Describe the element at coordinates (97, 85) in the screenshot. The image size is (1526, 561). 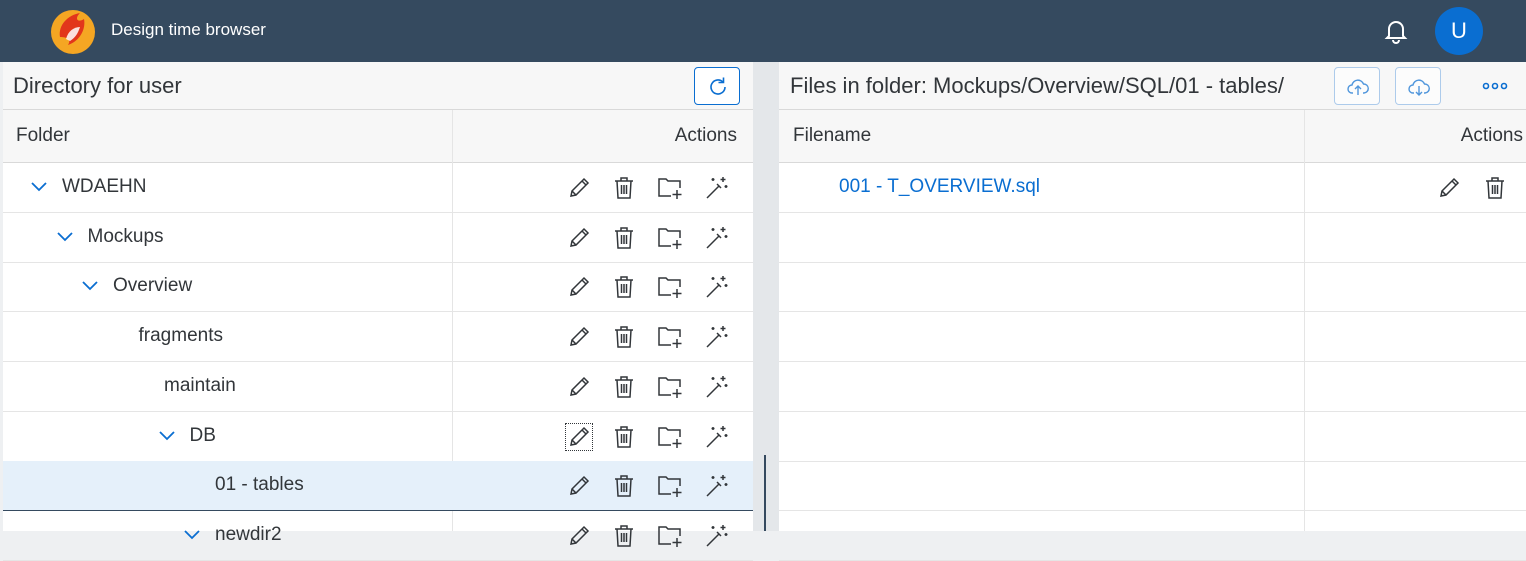
I see `directory-title: Directory for user` at that location.